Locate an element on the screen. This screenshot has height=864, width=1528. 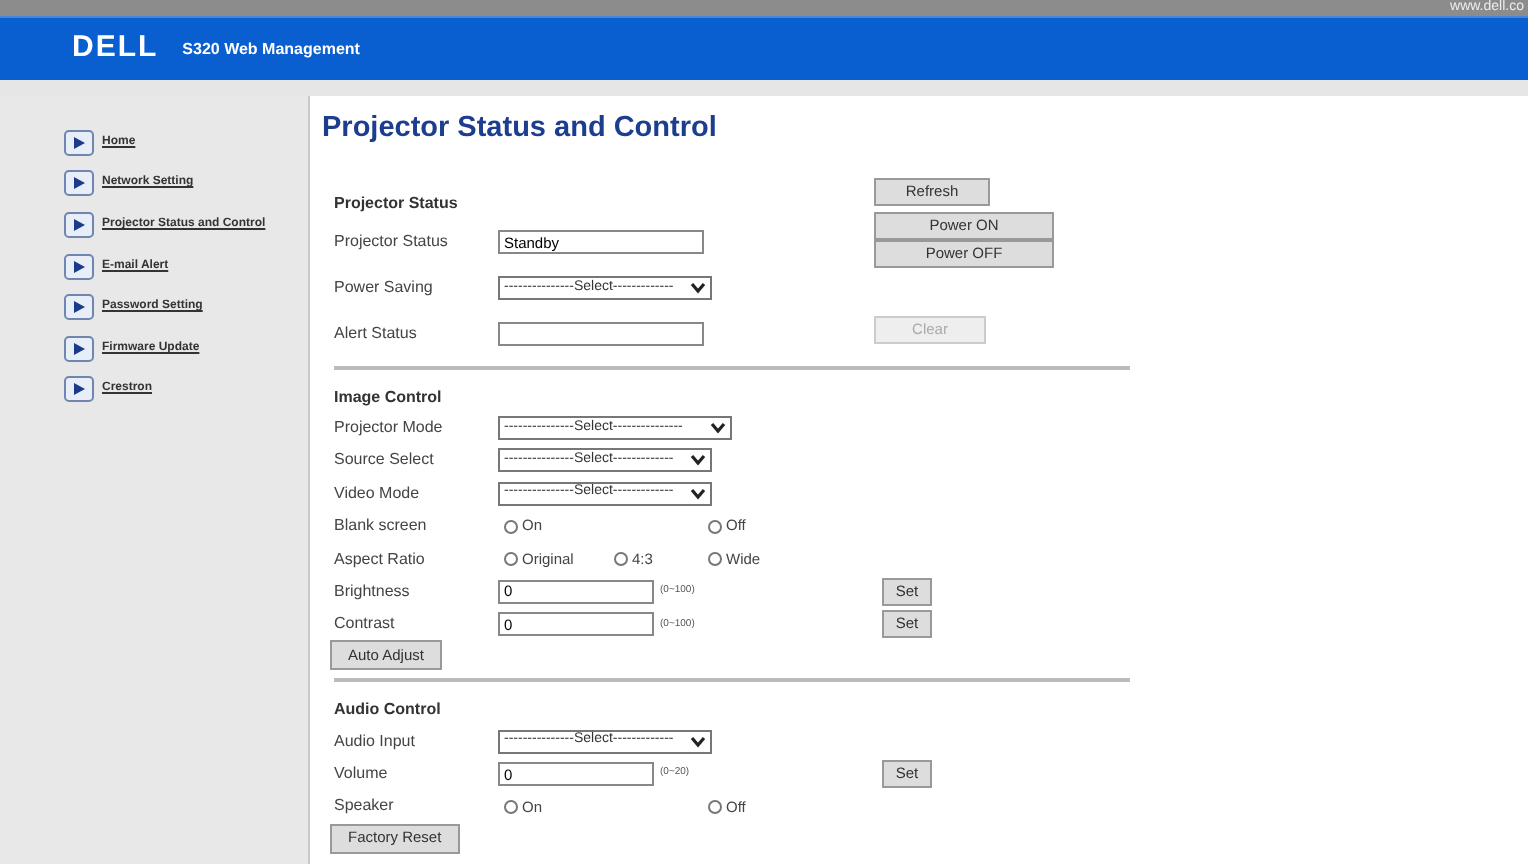
logo-text: DELL is located at coordinates (115, 48).